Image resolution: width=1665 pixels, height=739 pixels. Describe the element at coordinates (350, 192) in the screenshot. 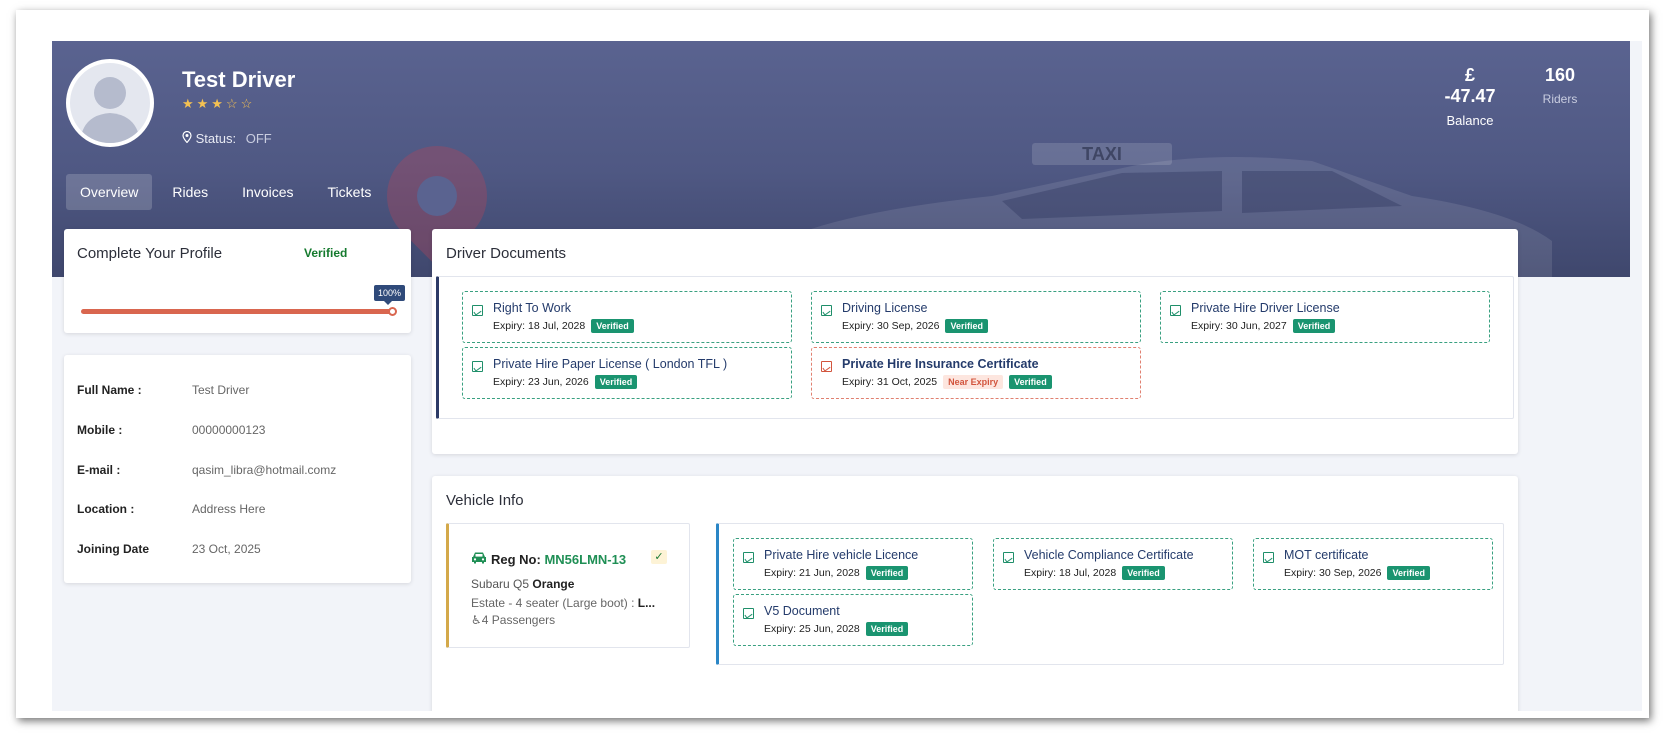

I see `tab-tickets: Tickets` at that location.